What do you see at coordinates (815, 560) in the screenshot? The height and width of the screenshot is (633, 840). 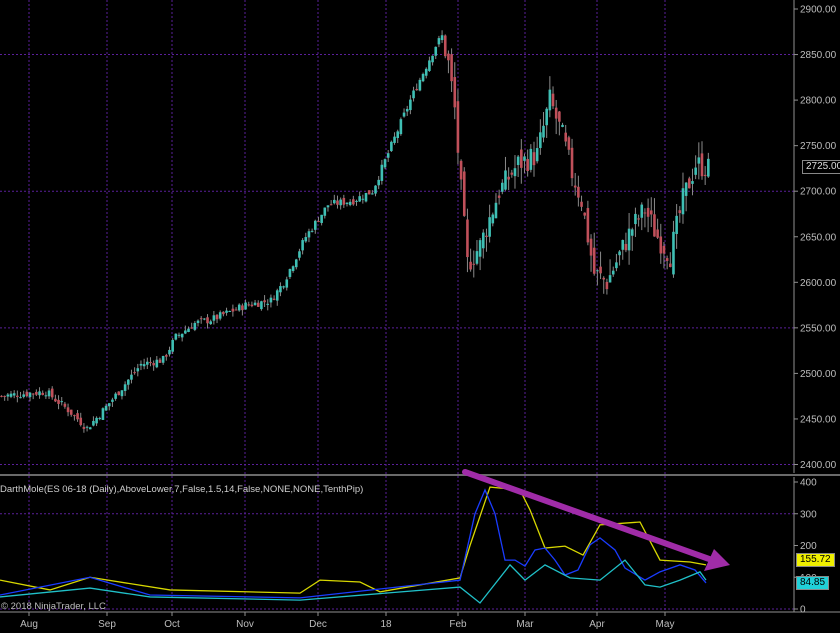 I see `yellow-value-tag: 155.72` at bounding box center [815, 560].